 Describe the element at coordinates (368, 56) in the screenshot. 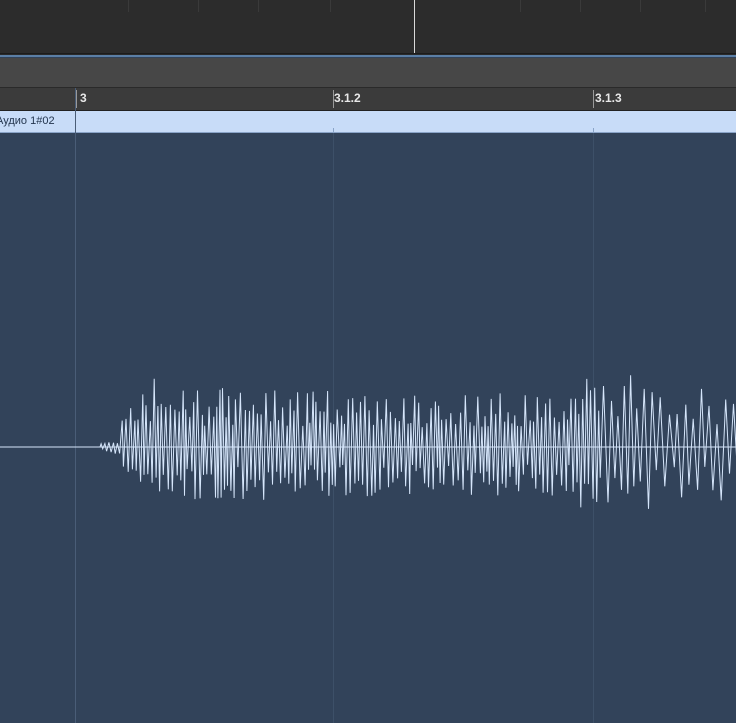

I see `selection-accent` at that location.